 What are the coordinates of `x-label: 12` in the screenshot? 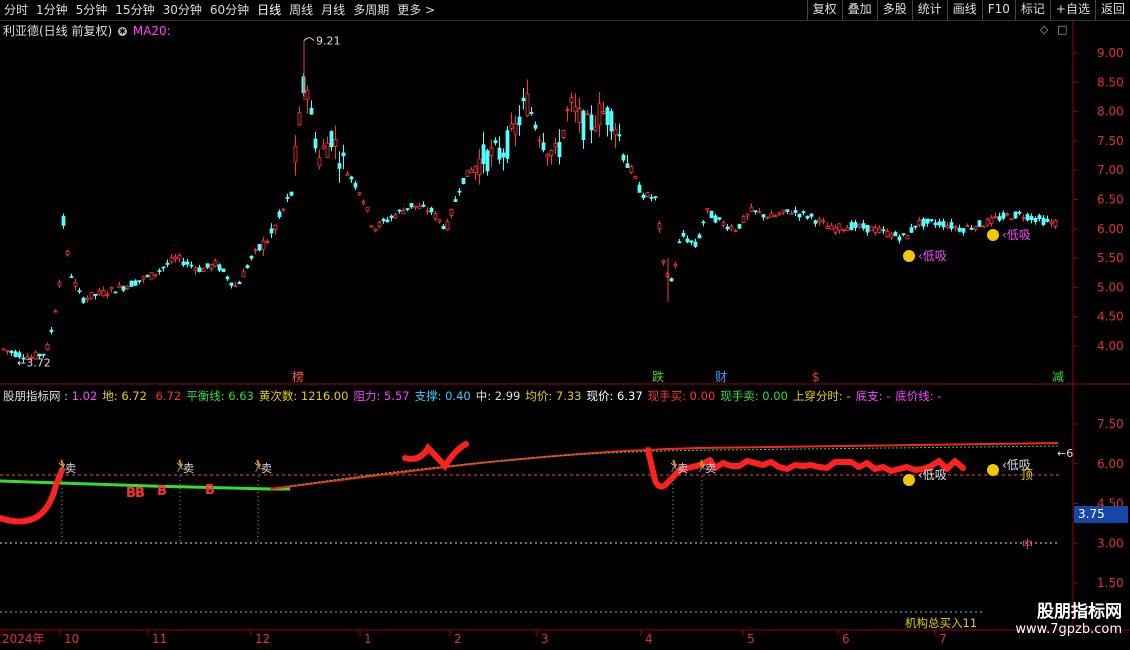 It's located at (262, 639).